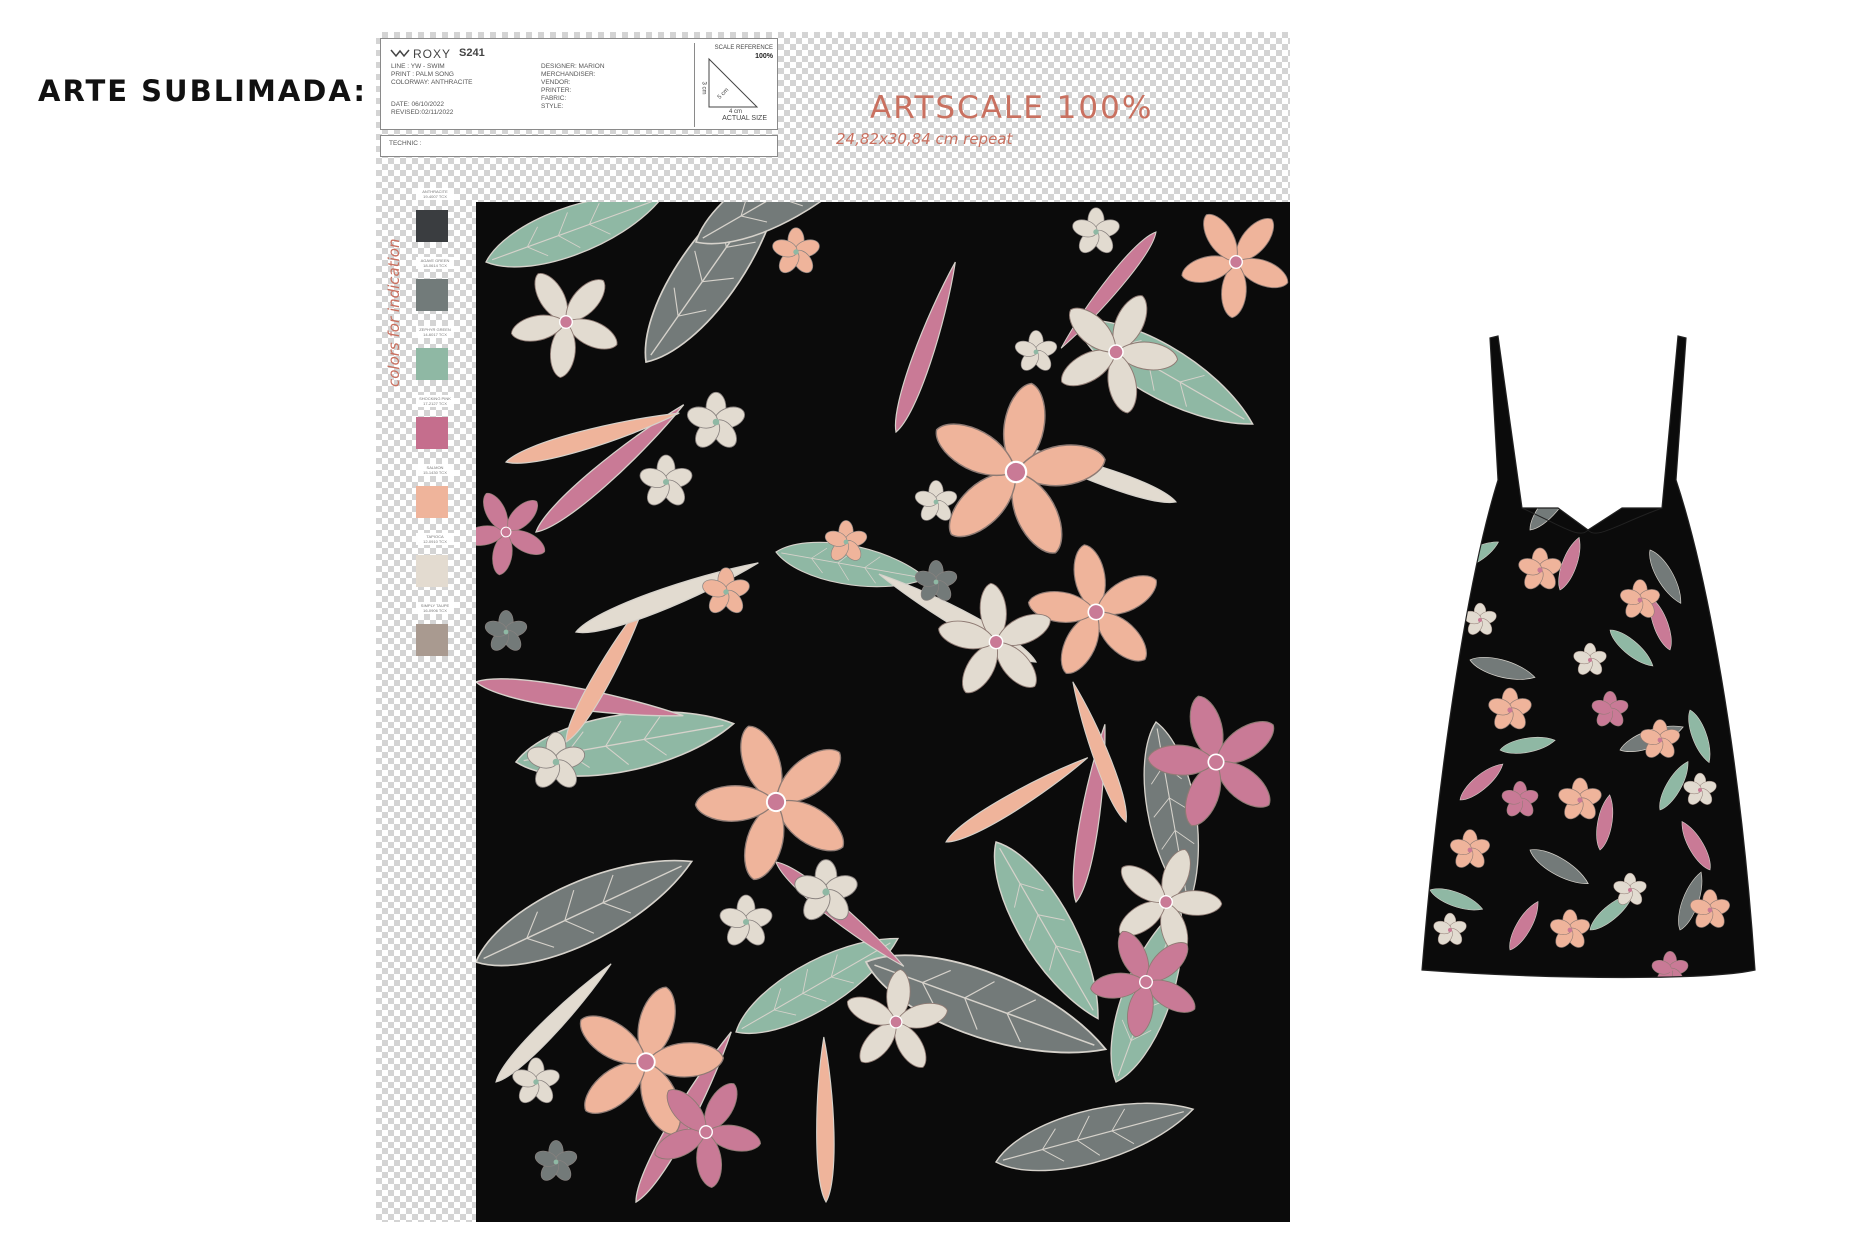 The image size is (1875, 1250). I want to click on dress-mockup, so click(1588, 657).